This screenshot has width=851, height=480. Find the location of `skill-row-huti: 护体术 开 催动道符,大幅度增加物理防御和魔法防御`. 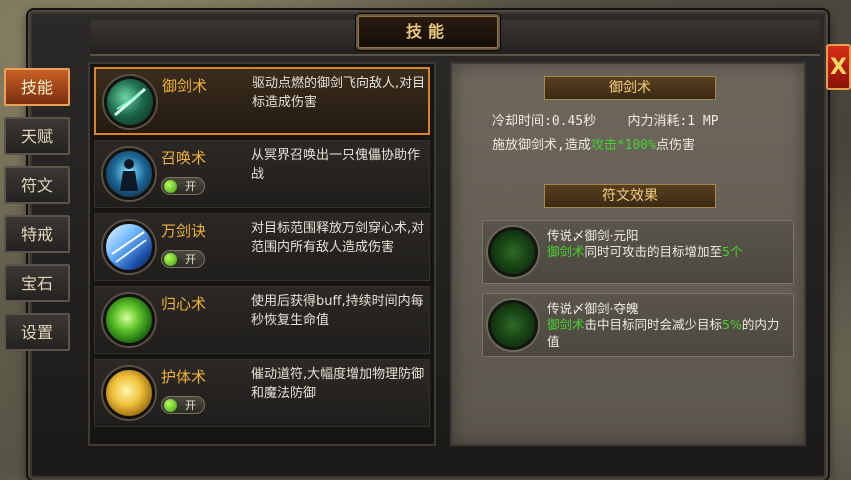

skill-row-huti: 护体术 开 催动道符,大幅度增加物理防御和魔法防御 is located at coordinates (262, 393).